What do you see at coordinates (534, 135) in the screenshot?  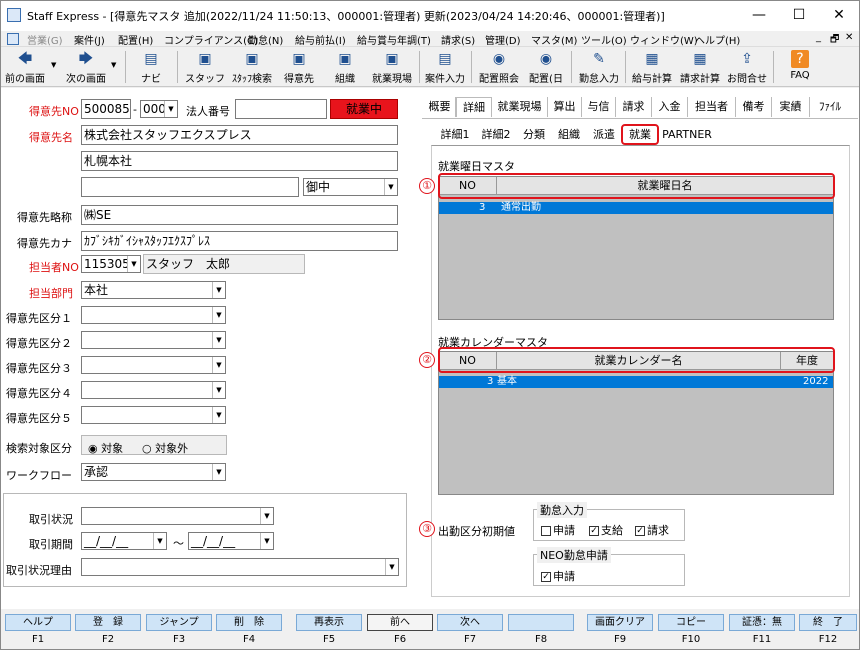 I see `subtab-category: 分類` at bounding box center [534, 135].